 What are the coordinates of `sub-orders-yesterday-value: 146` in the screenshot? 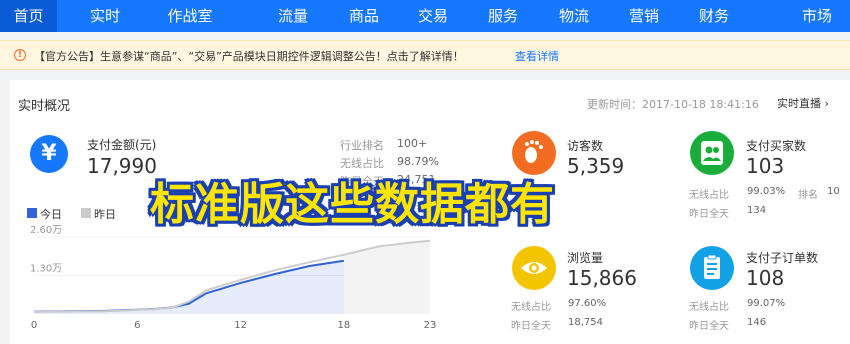 It's located at (757, 322).